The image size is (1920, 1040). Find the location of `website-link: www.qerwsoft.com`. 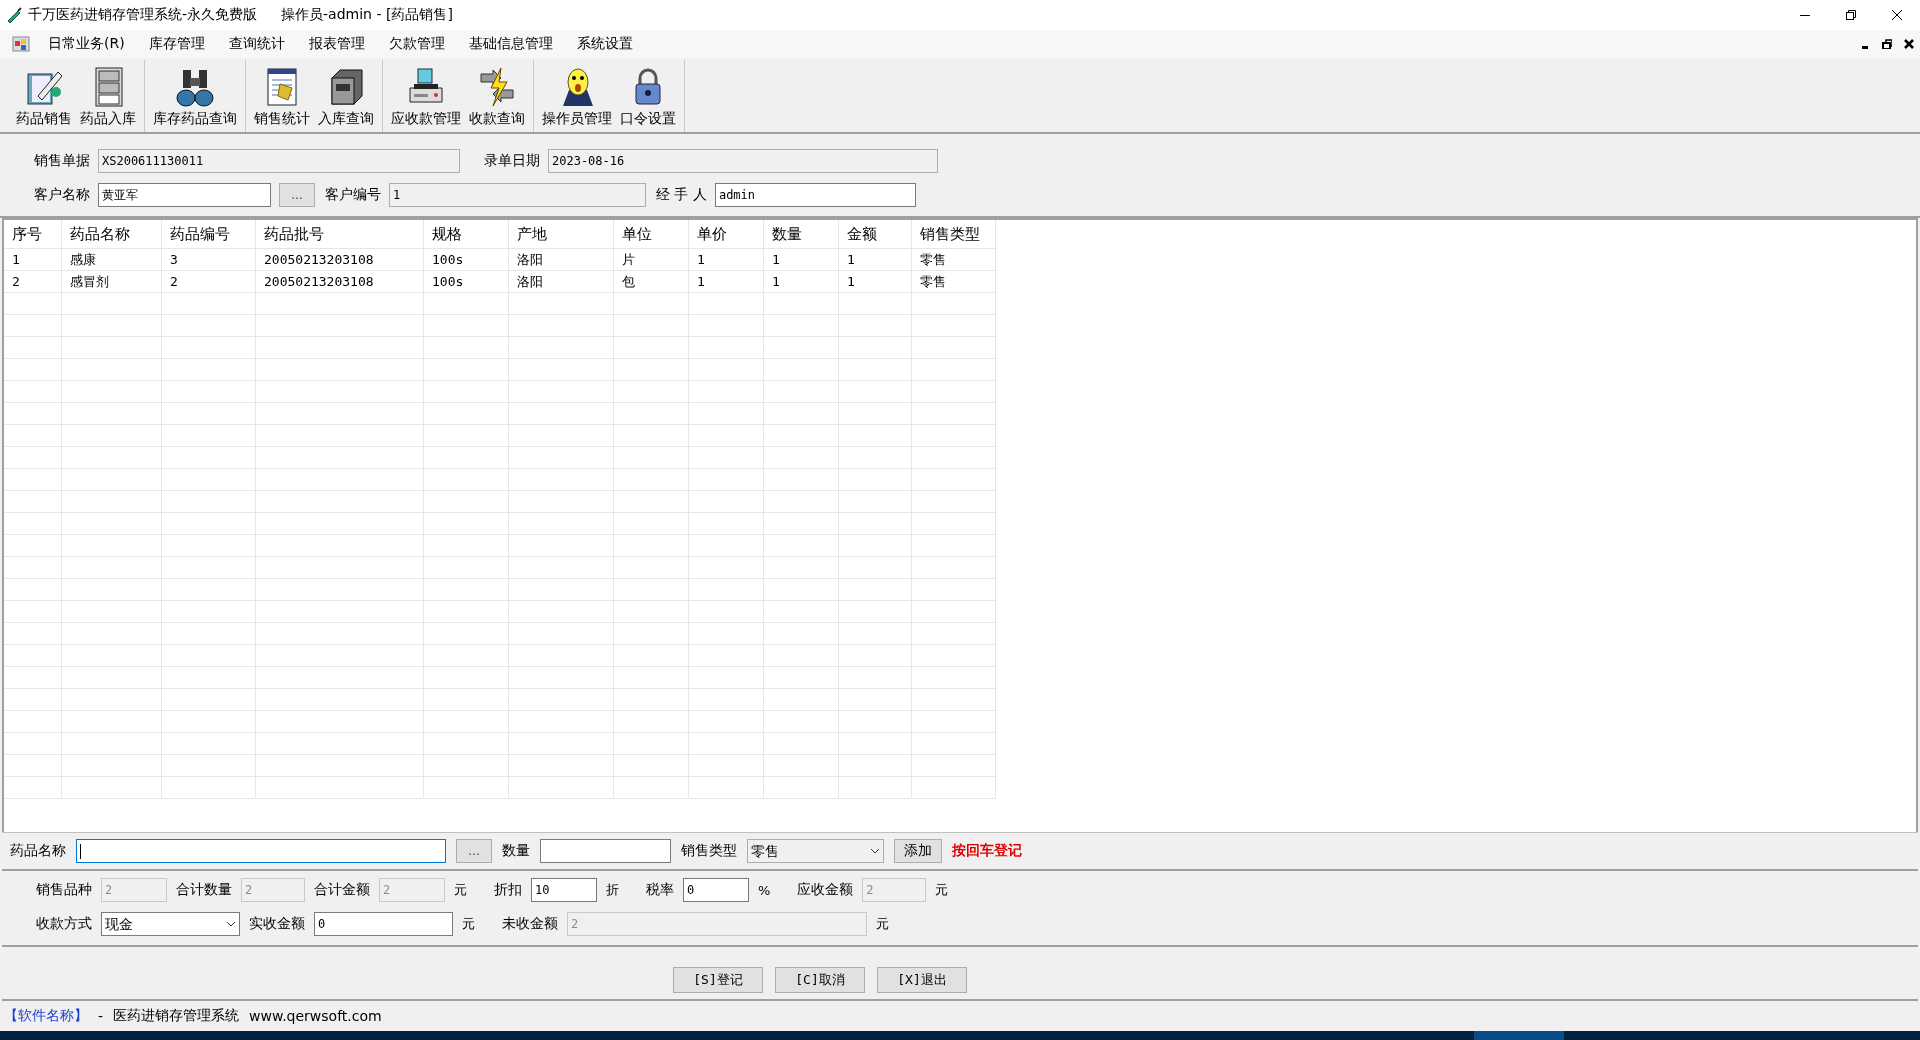

website-link: www.qerwsoft.com is located at coordinates (315, 1016).